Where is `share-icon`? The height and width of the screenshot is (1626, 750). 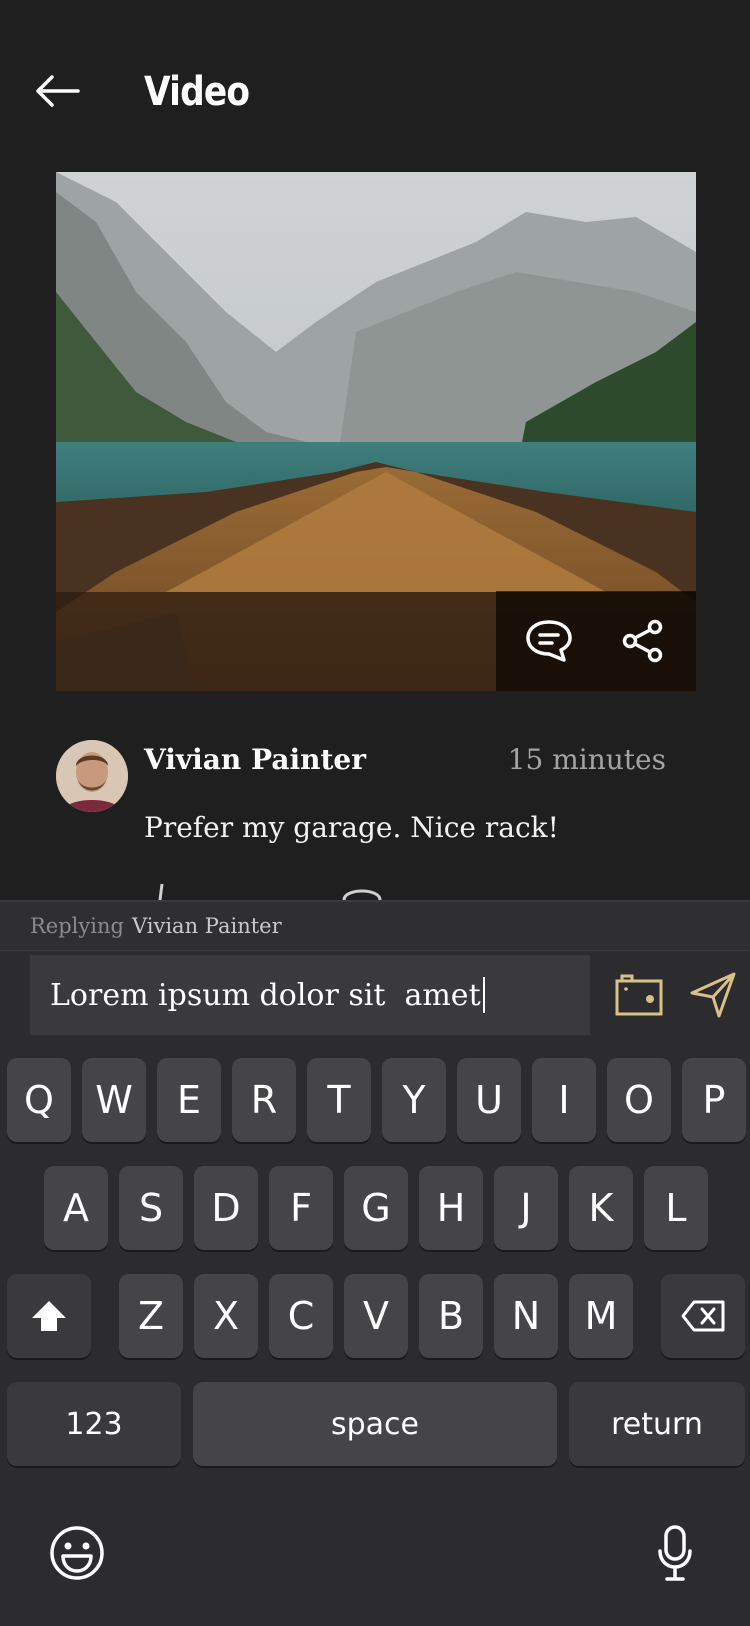
share-icon is located at coordinates (642, 641).